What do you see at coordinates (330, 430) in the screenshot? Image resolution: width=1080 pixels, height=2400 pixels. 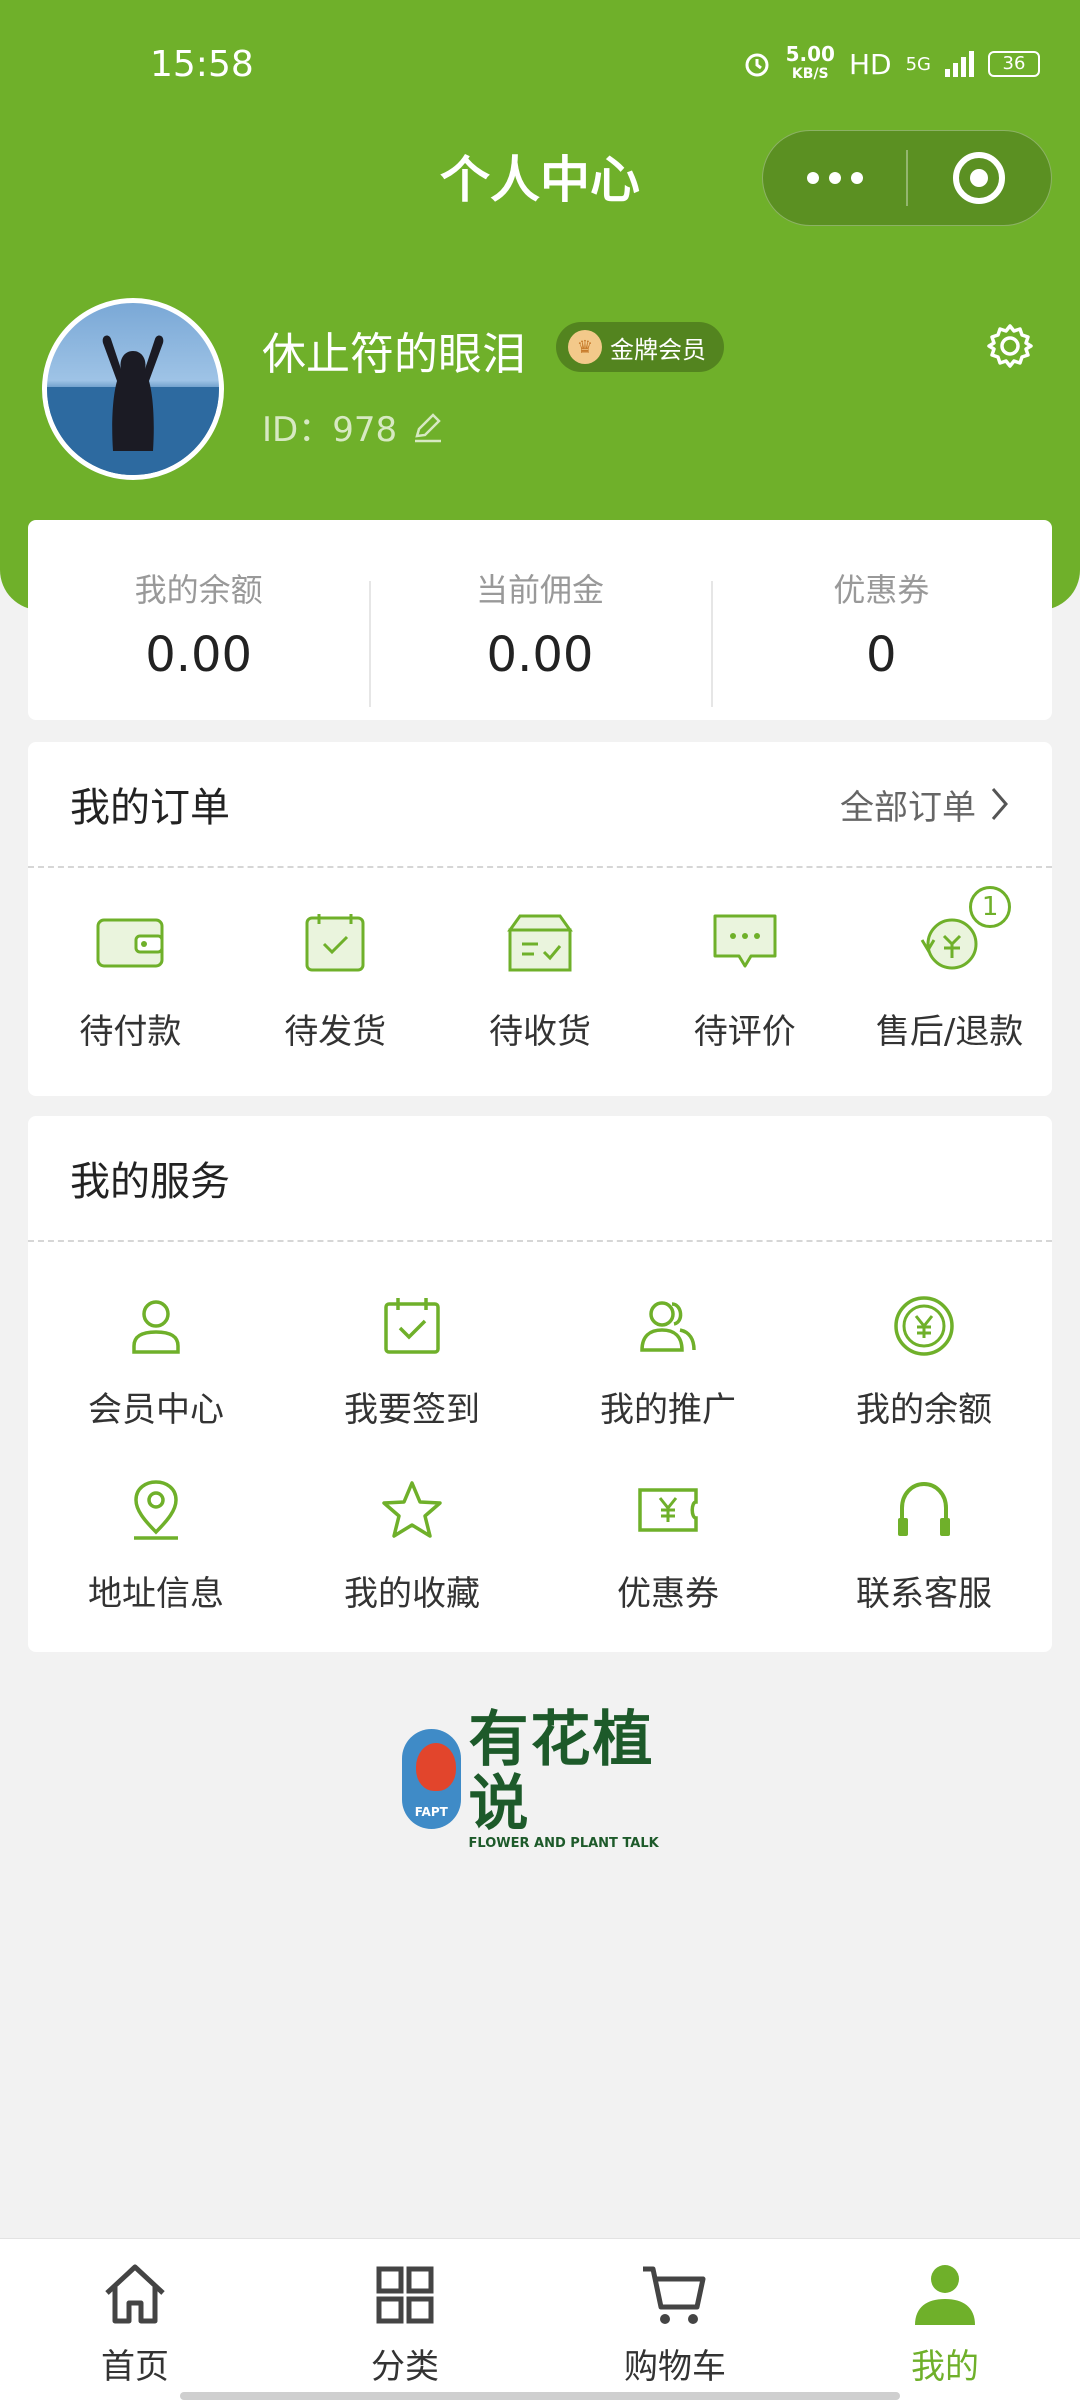 I see `user-id-text: ID：978` at bounding box center [330, 430].